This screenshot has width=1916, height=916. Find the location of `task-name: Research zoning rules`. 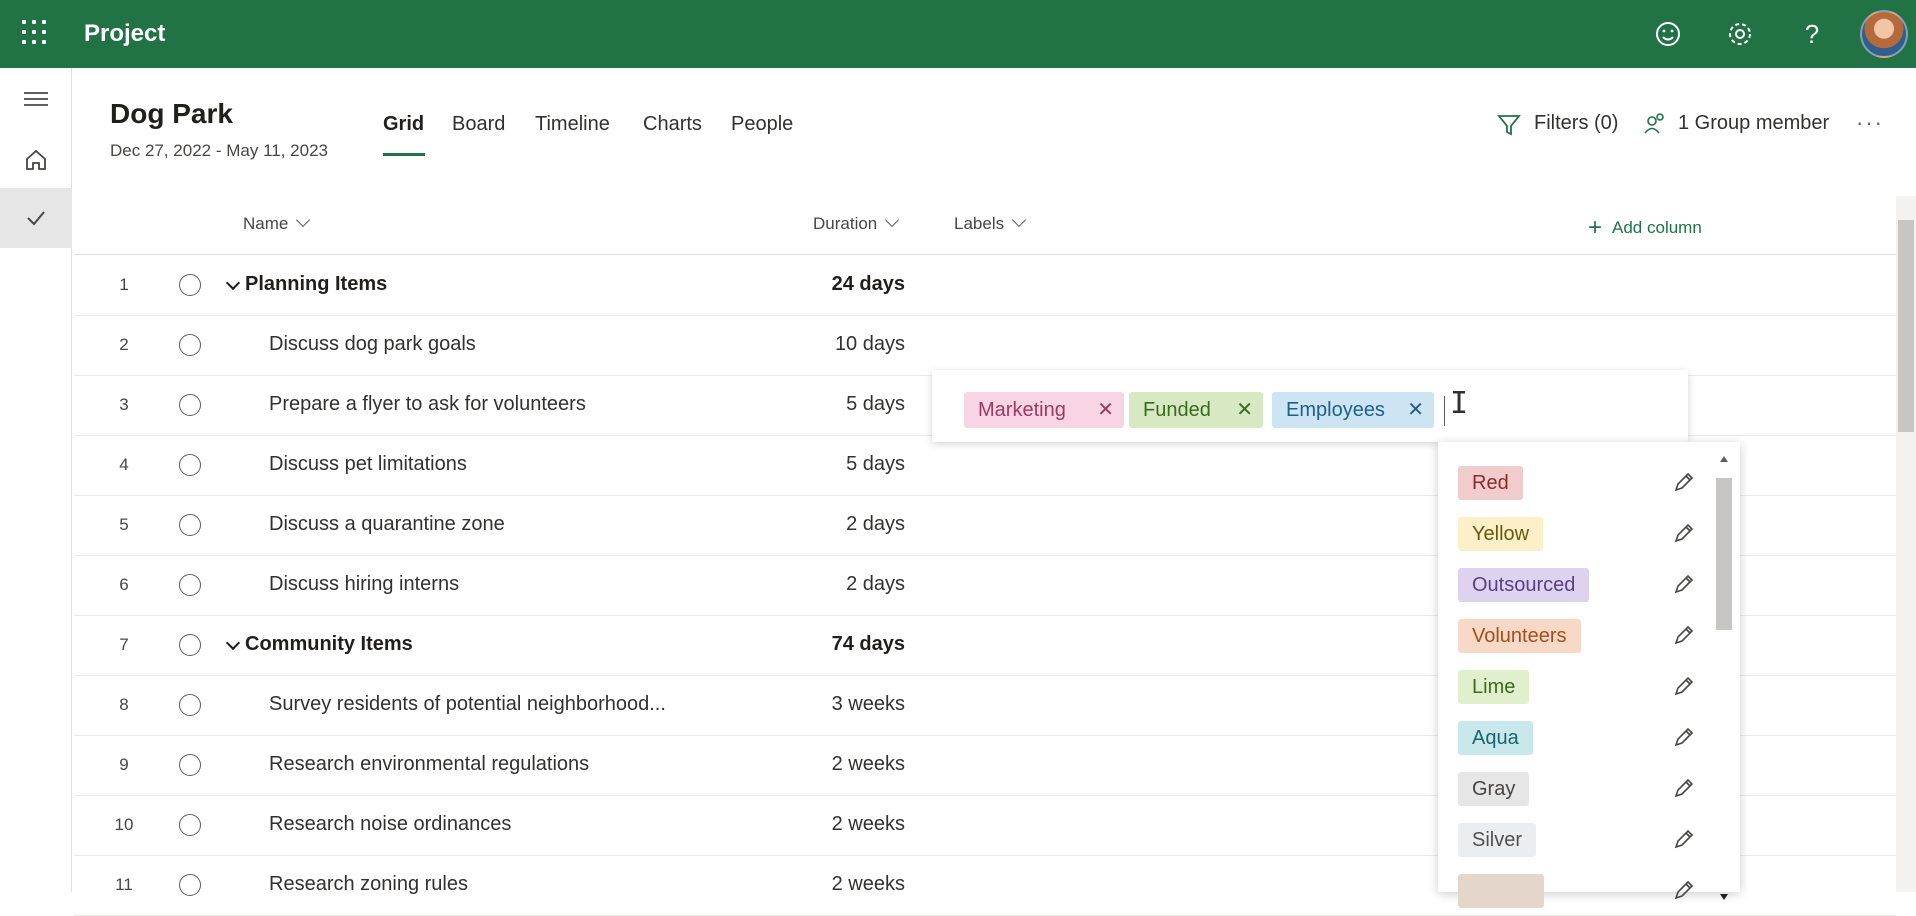

task-name: Research zoning rules is located at coordinates (368, 884).